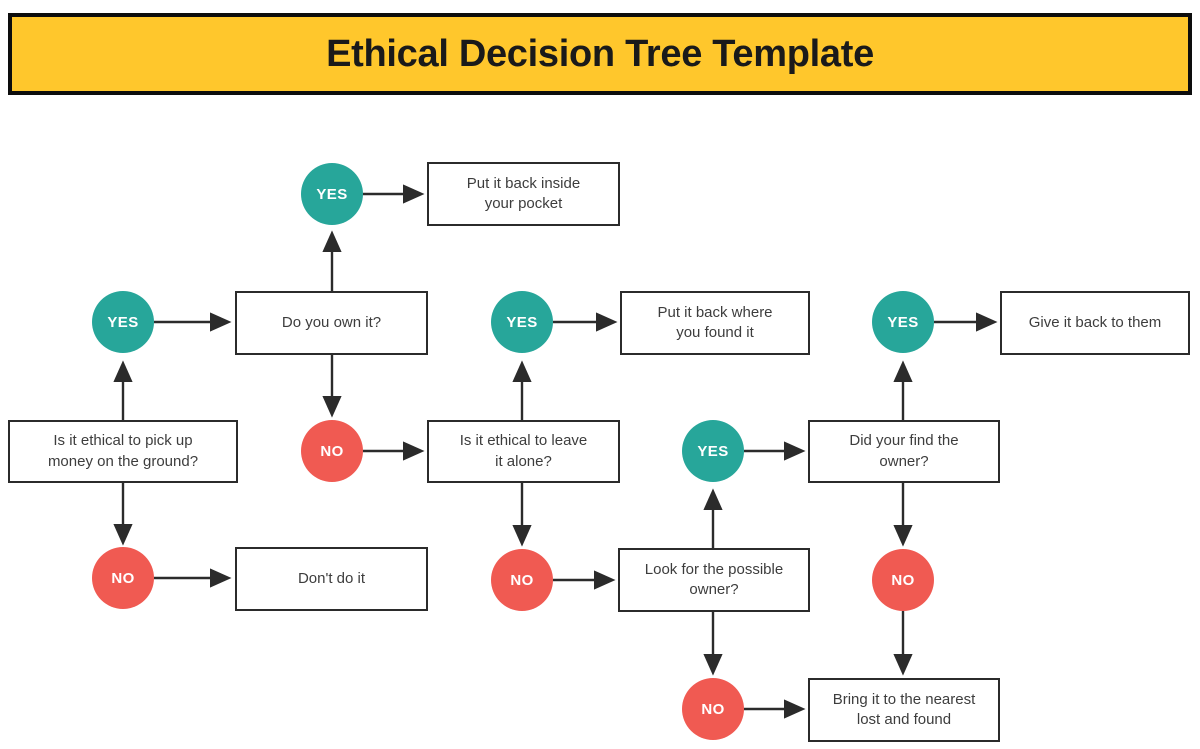 This screenshot has height=749, width=1200. Describe the element at coordinates (123, 322) in the screenshot. I see `branch-root-yes: YES` at that location.